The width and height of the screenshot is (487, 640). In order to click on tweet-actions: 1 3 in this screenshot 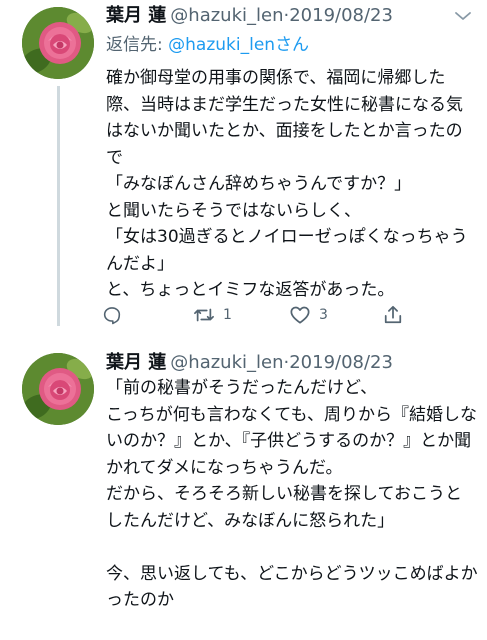, I will do `click(290, 315)`.